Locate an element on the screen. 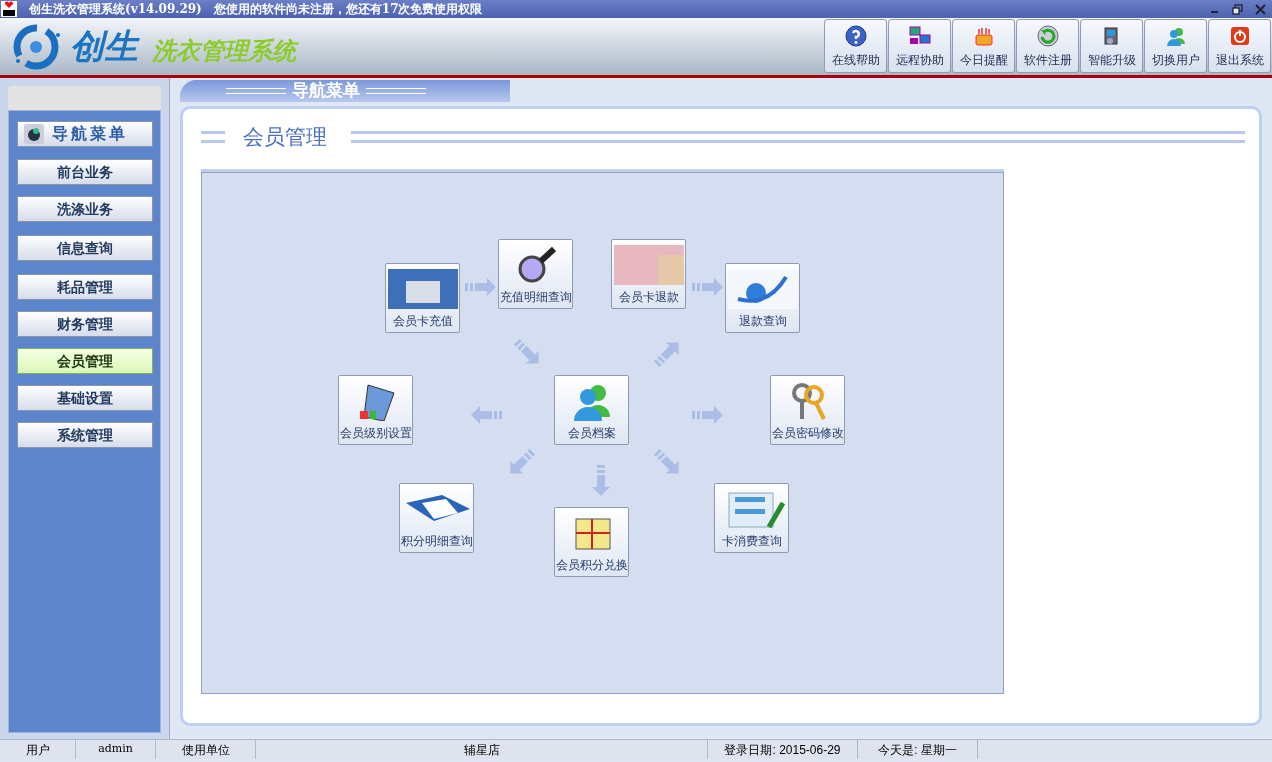  sidebar-item: 基础设置 is located at coordinates (84, 398).